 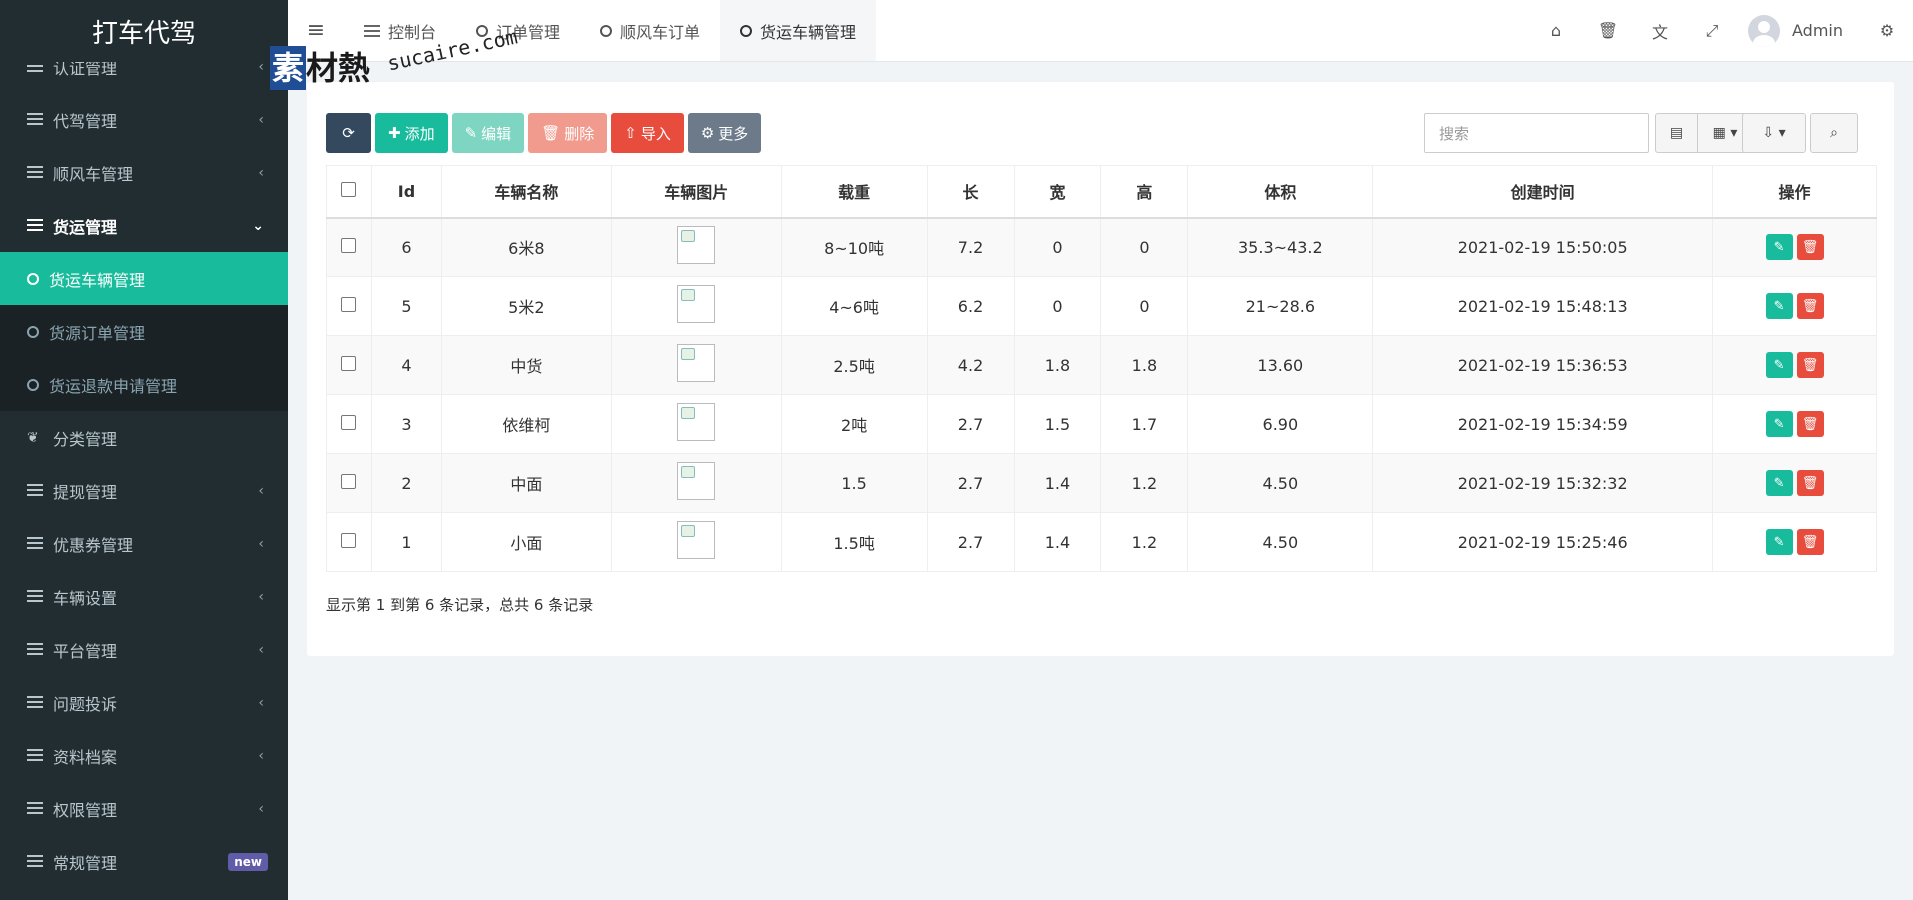 What do you see at coordinates (144, 755) in the screenshot?
I see `sidebar-item-archives: 资料档案 ‹` at bounding box center [144, 755].